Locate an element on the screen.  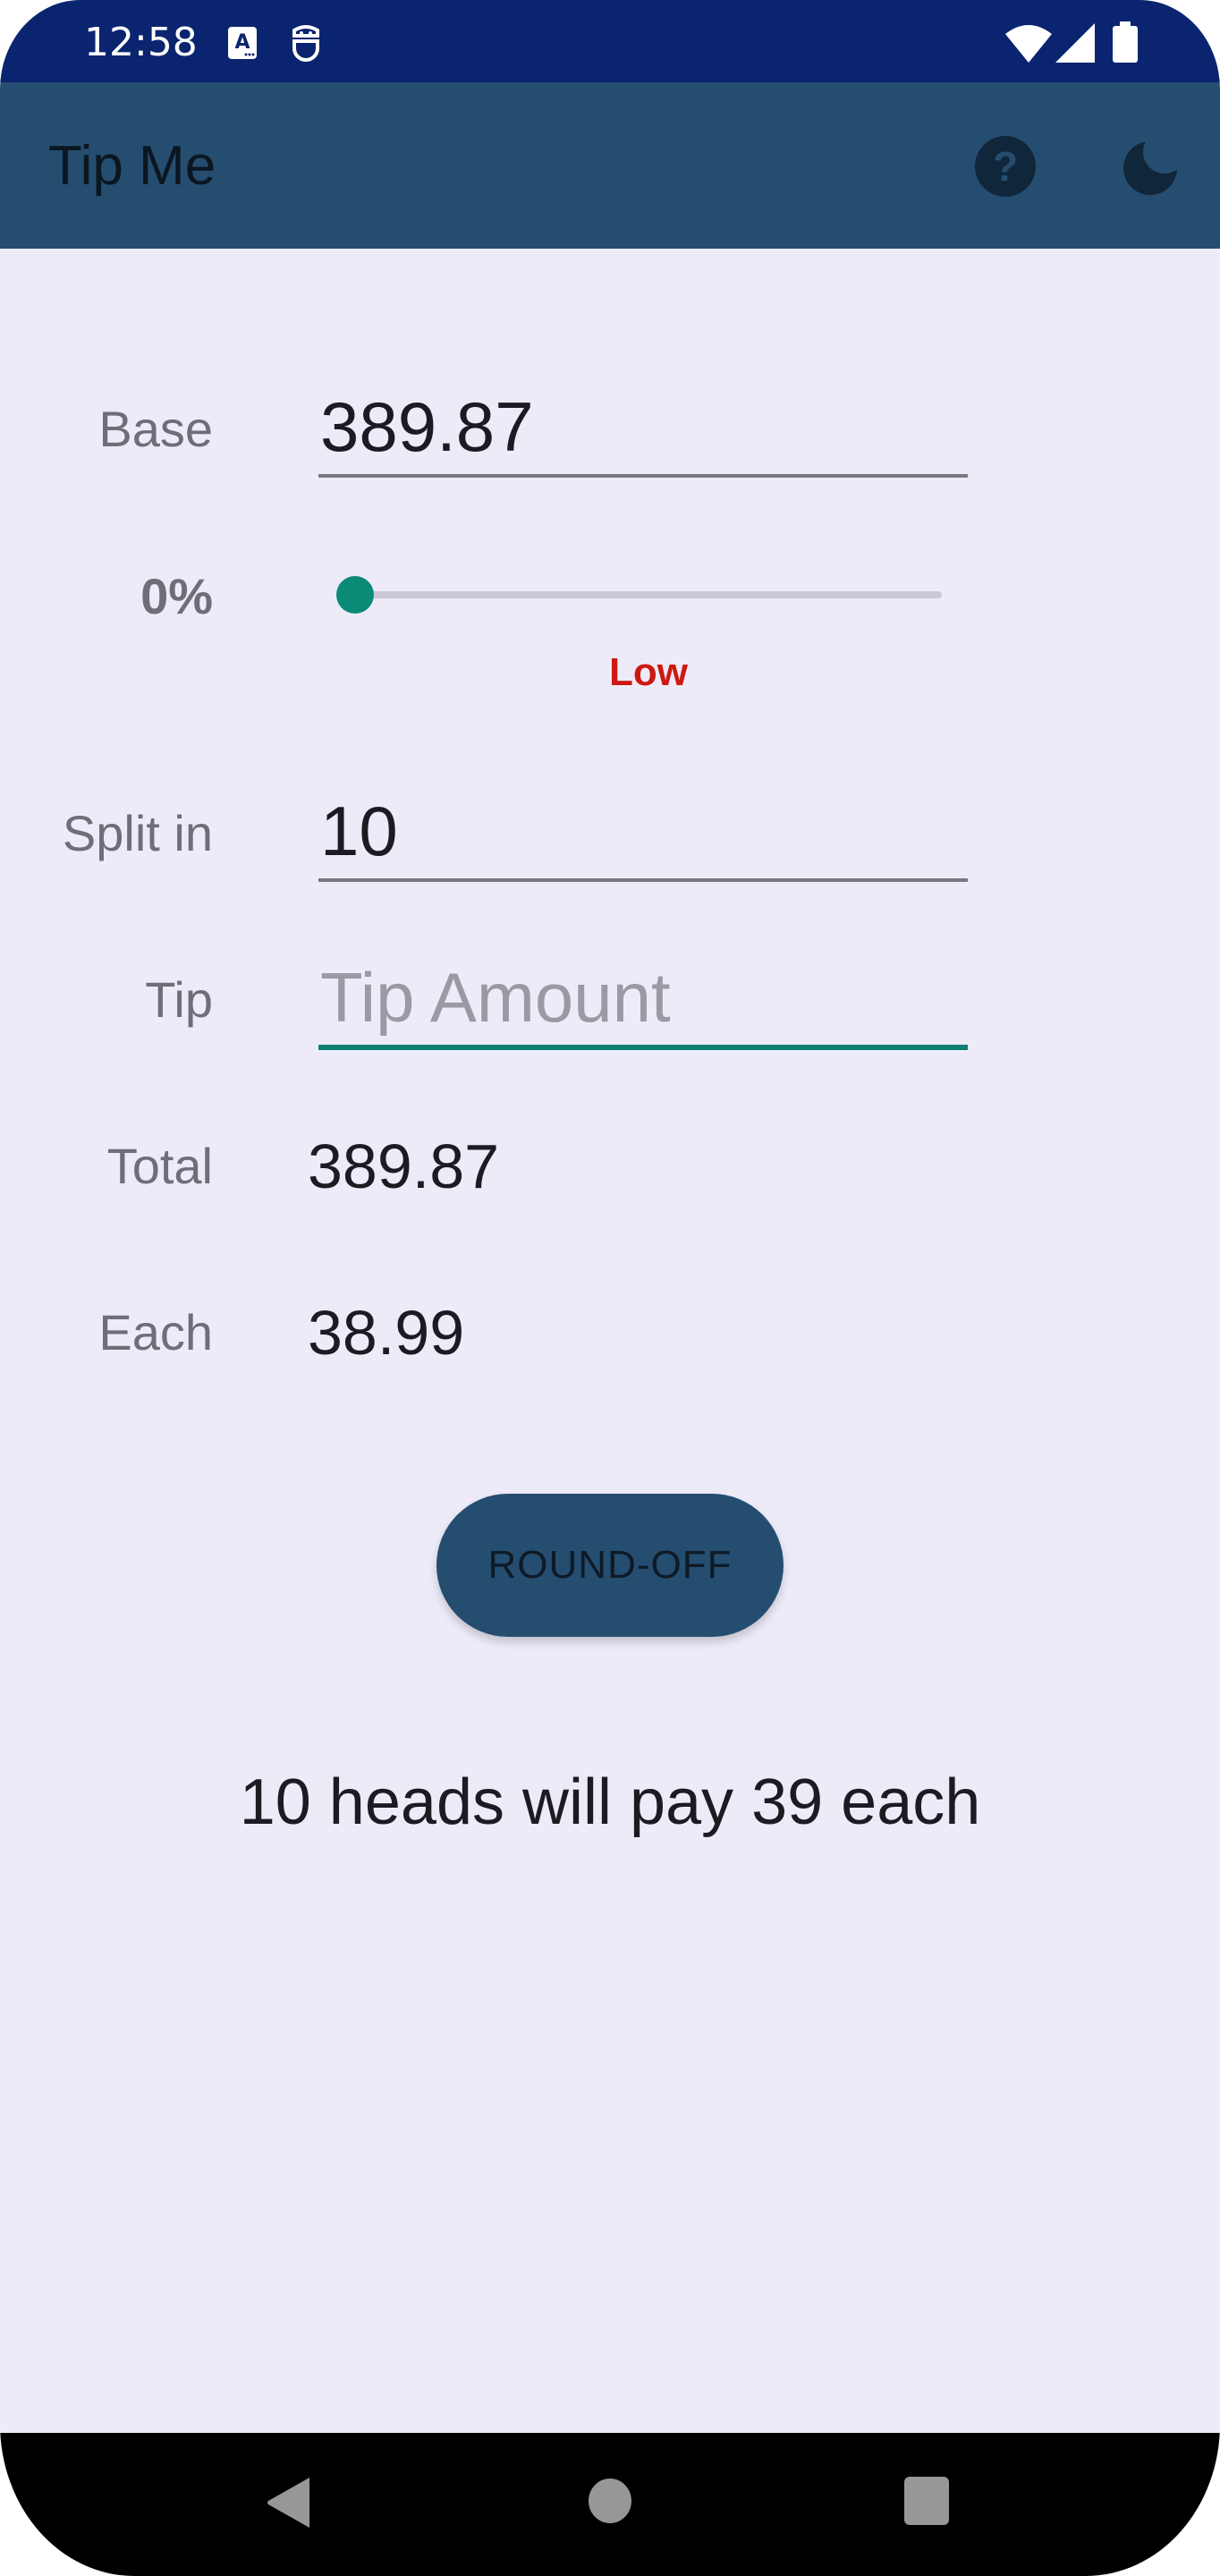
dark-mode-button is located at coordinates (1152, 166).